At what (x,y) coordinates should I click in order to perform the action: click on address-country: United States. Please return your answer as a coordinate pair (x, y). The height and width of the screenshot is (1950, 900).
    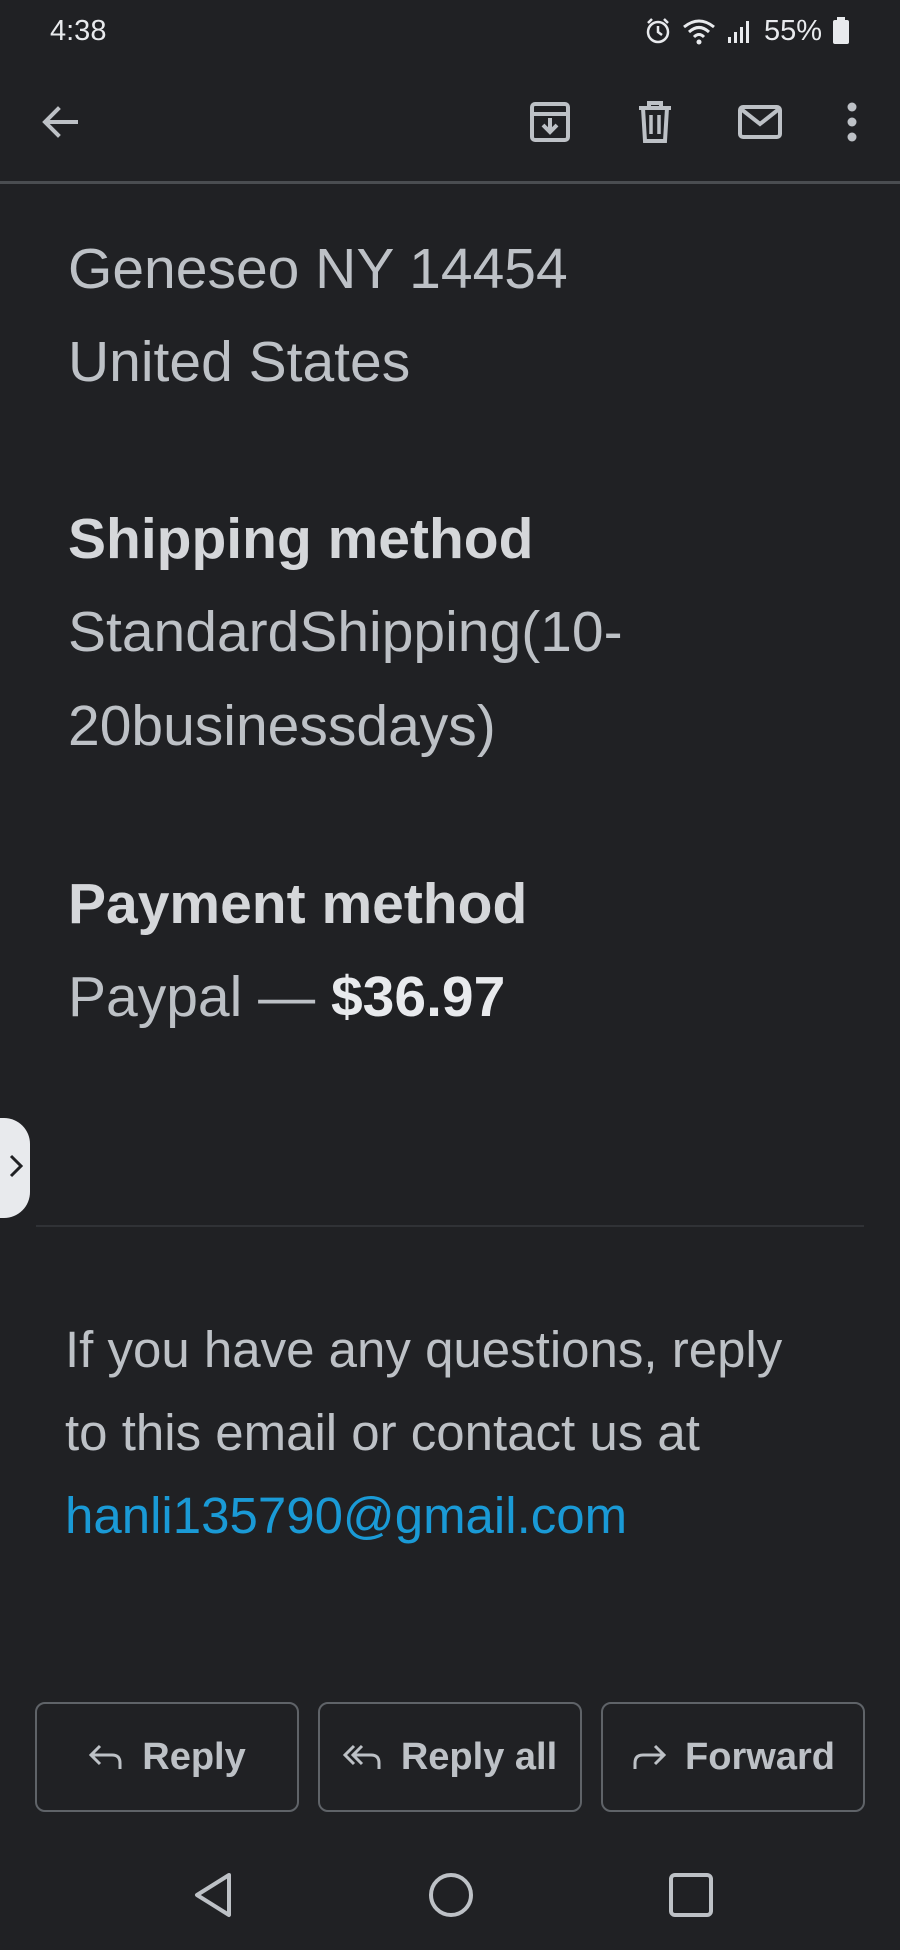
    Looking at the image, I should click on (239, 362).